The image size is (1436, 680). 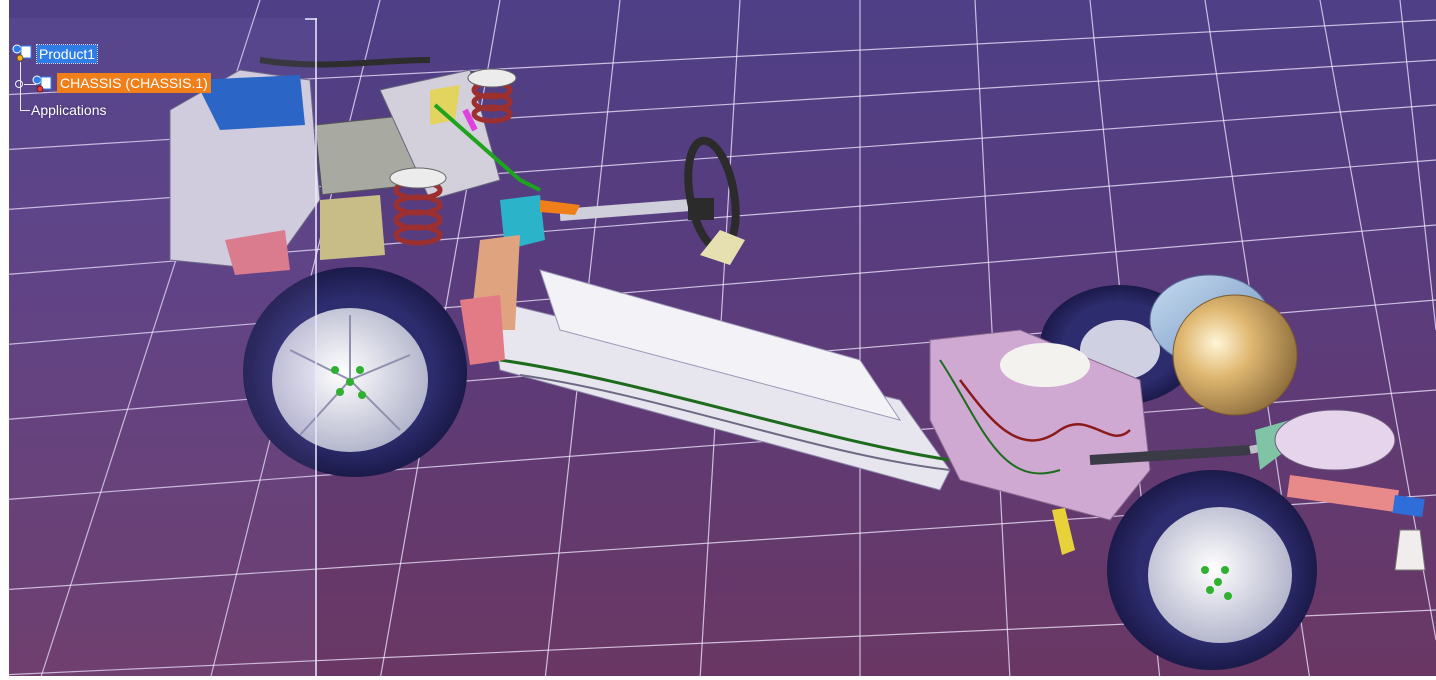 What do you see at coordinates (4, 340) in the screenshot?
I see `viewport-left-border` at bounding box center [4, 340].